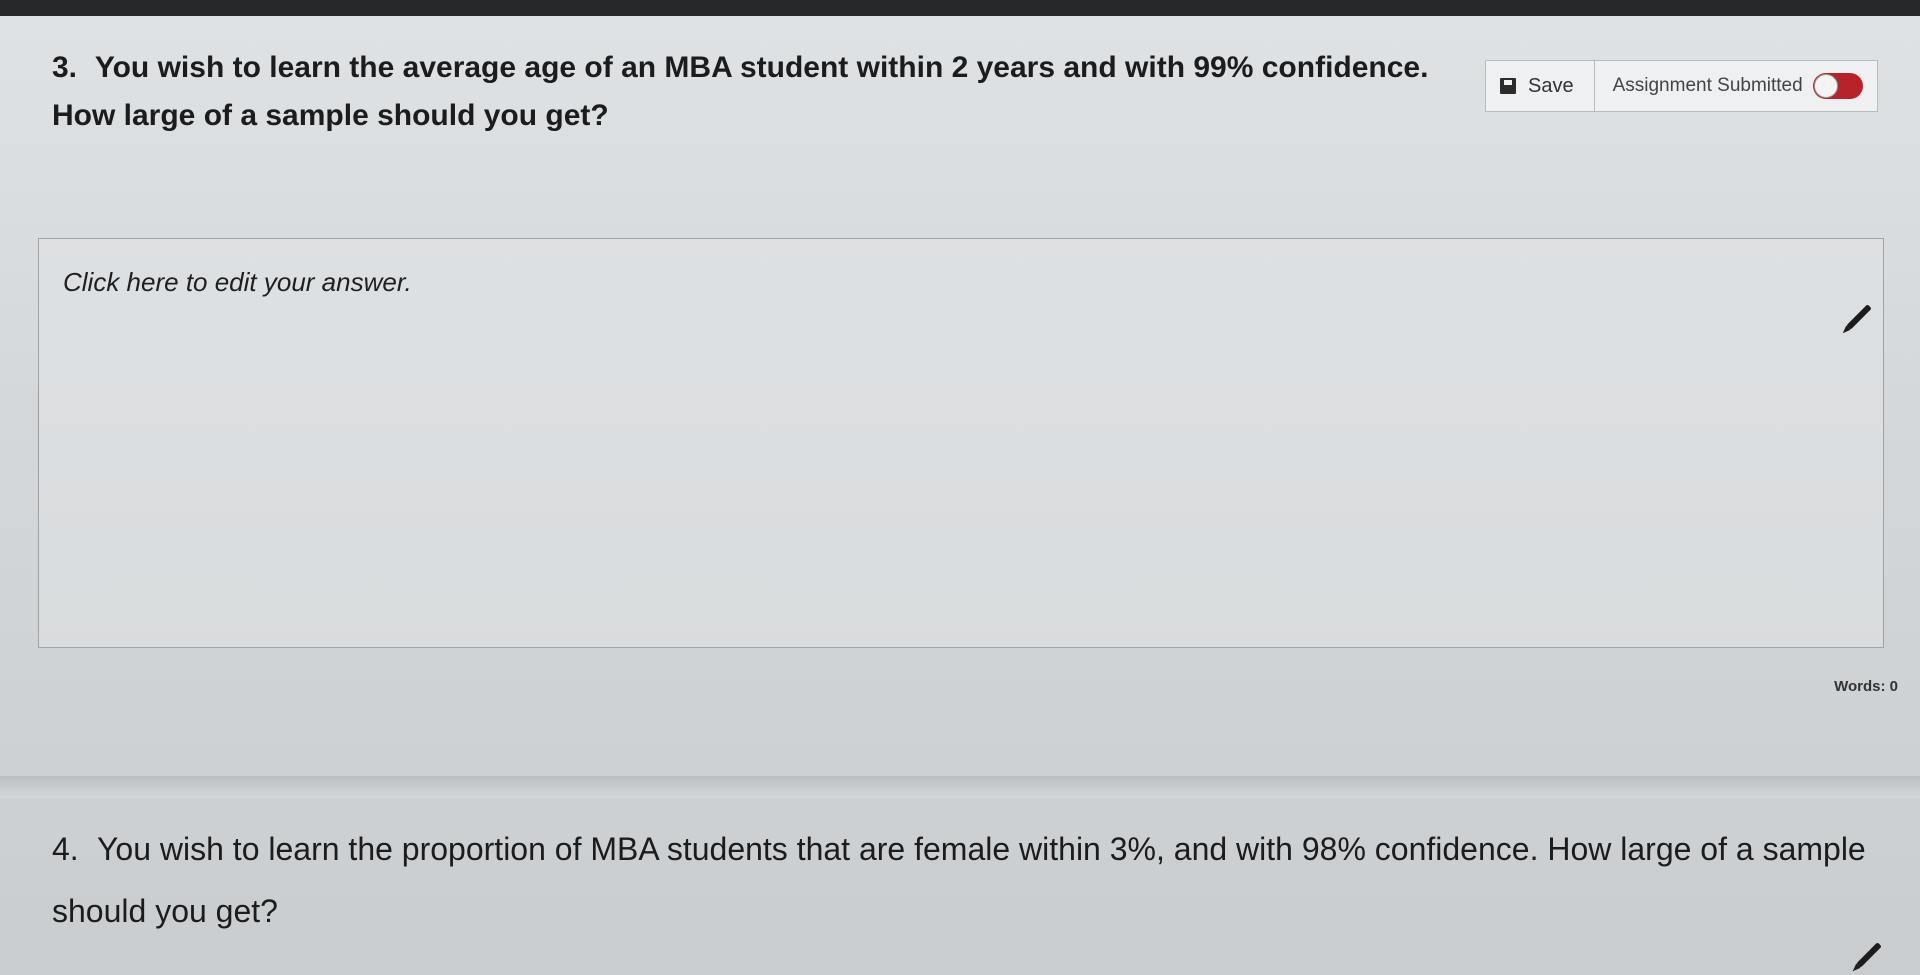 Image resolution: width=1920 pixels, height=975 pixels. I want to click on question-divider, so click(960, 787).